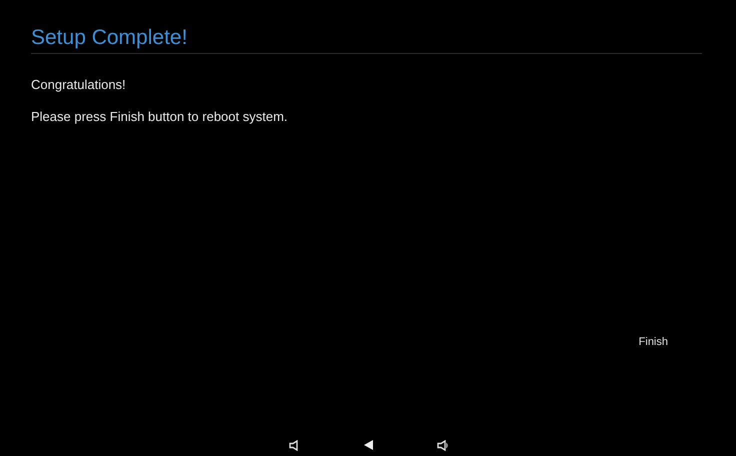  I want to click on message-text: Congratulations!, so click(79, 84).